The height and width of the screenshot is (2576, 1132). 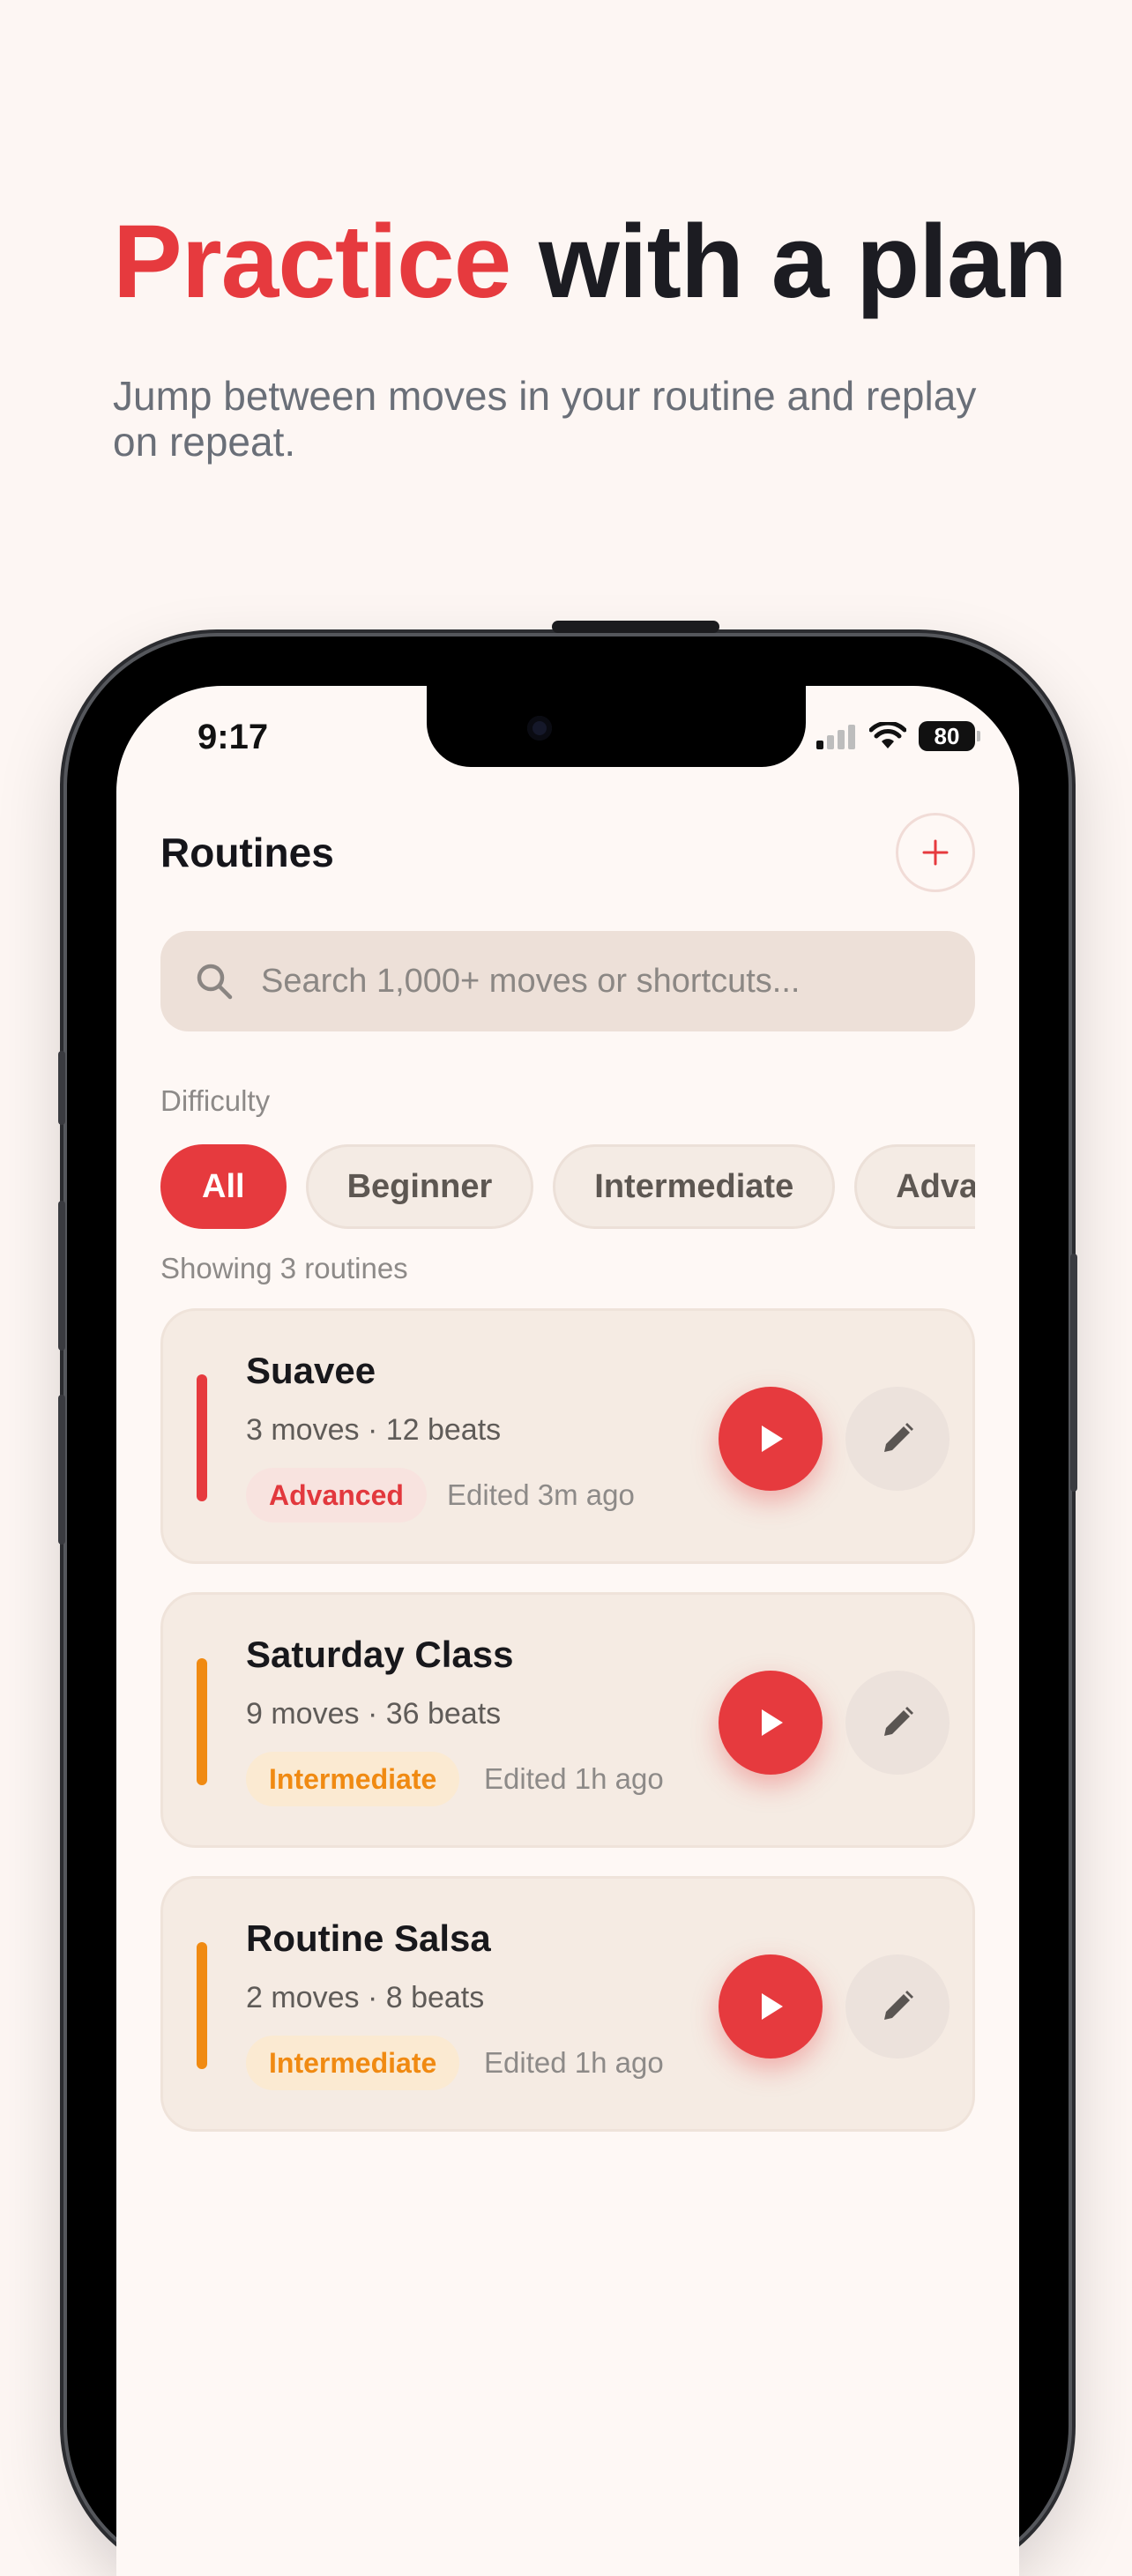 I want to click on battery-icon: 80, so click(x=949, y=736).